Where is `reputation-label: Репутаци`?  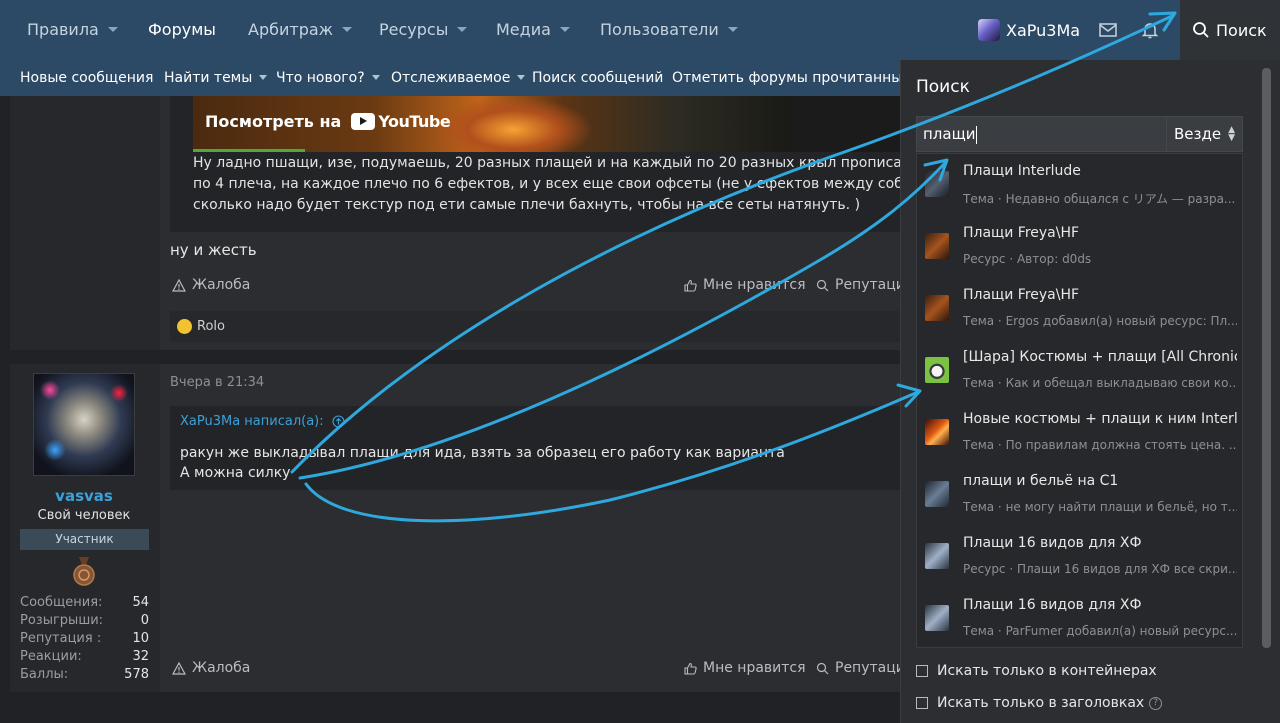 reputation-label: Репутаци is located at coordinates (870, 668).